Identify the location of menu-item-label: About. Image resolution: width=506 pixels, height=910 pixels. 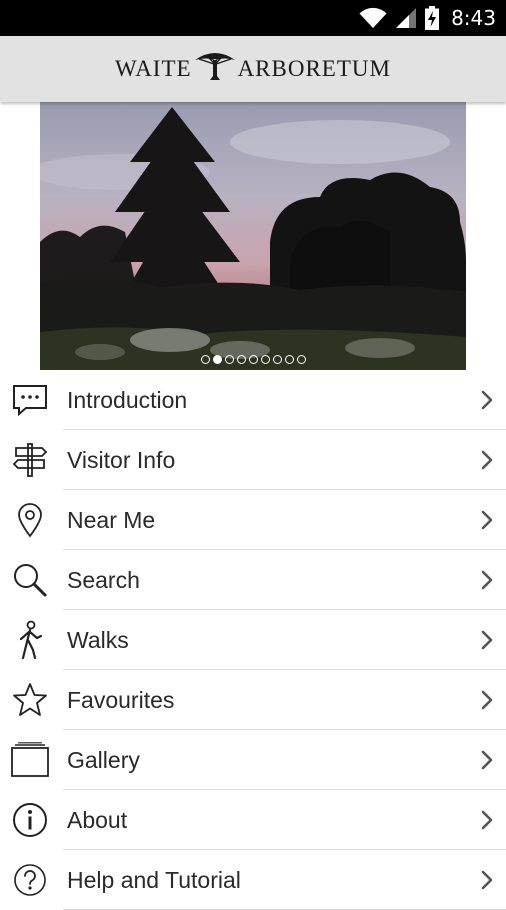
(97, 820).